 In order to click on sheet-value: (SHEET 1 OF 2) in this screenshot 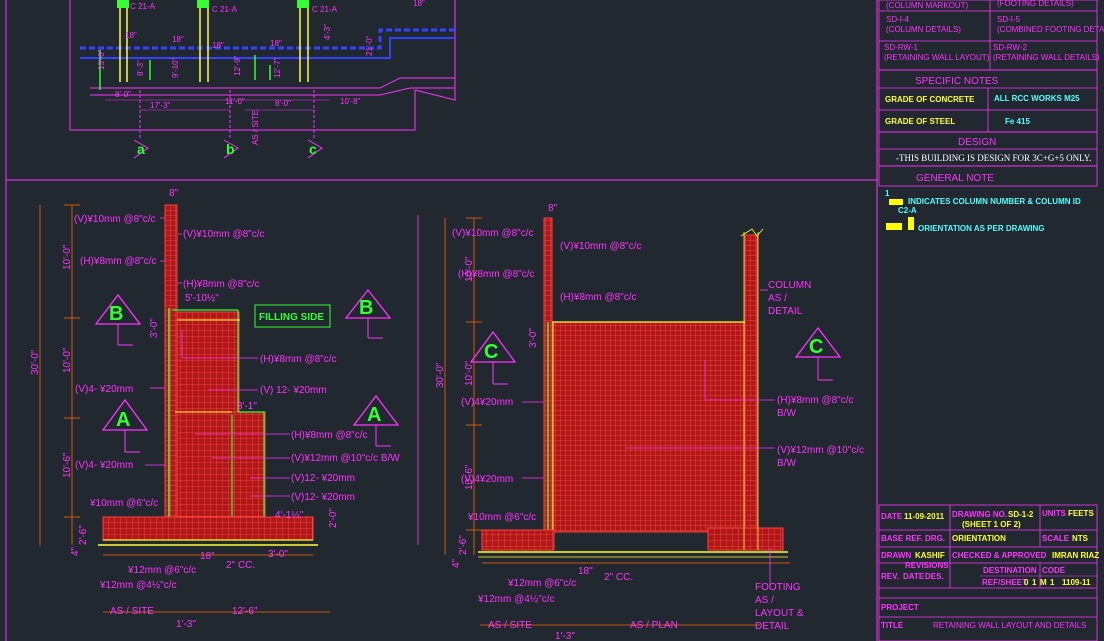, I will do `click(991, 524)`.